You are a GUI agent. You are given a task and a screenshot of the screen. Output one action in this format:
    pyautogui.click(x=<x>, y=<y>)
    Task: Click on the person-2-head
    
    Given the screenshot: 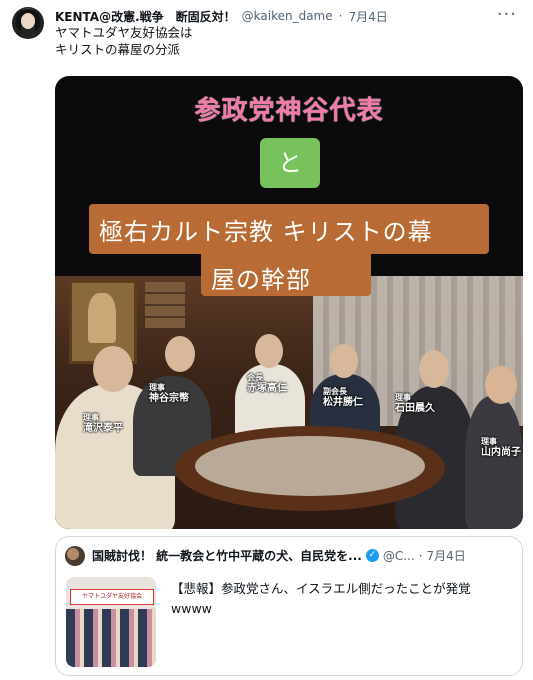 What is the action you would take?
    pyautogui.click(x=180, y=354)
    